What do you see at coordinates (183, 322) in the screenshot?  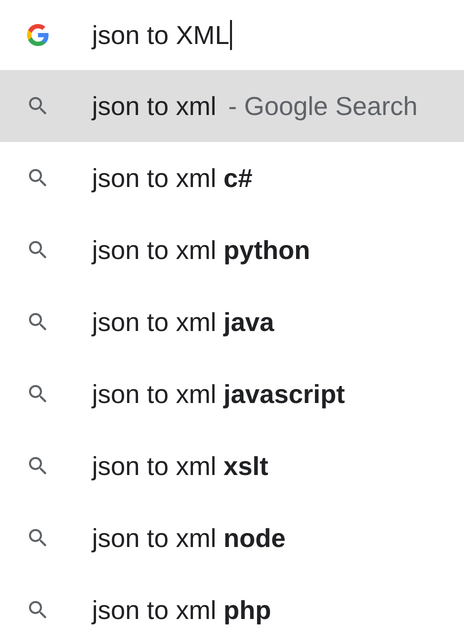 I see `suggestion-text: json to xml java` at bounding box center [183, 322].